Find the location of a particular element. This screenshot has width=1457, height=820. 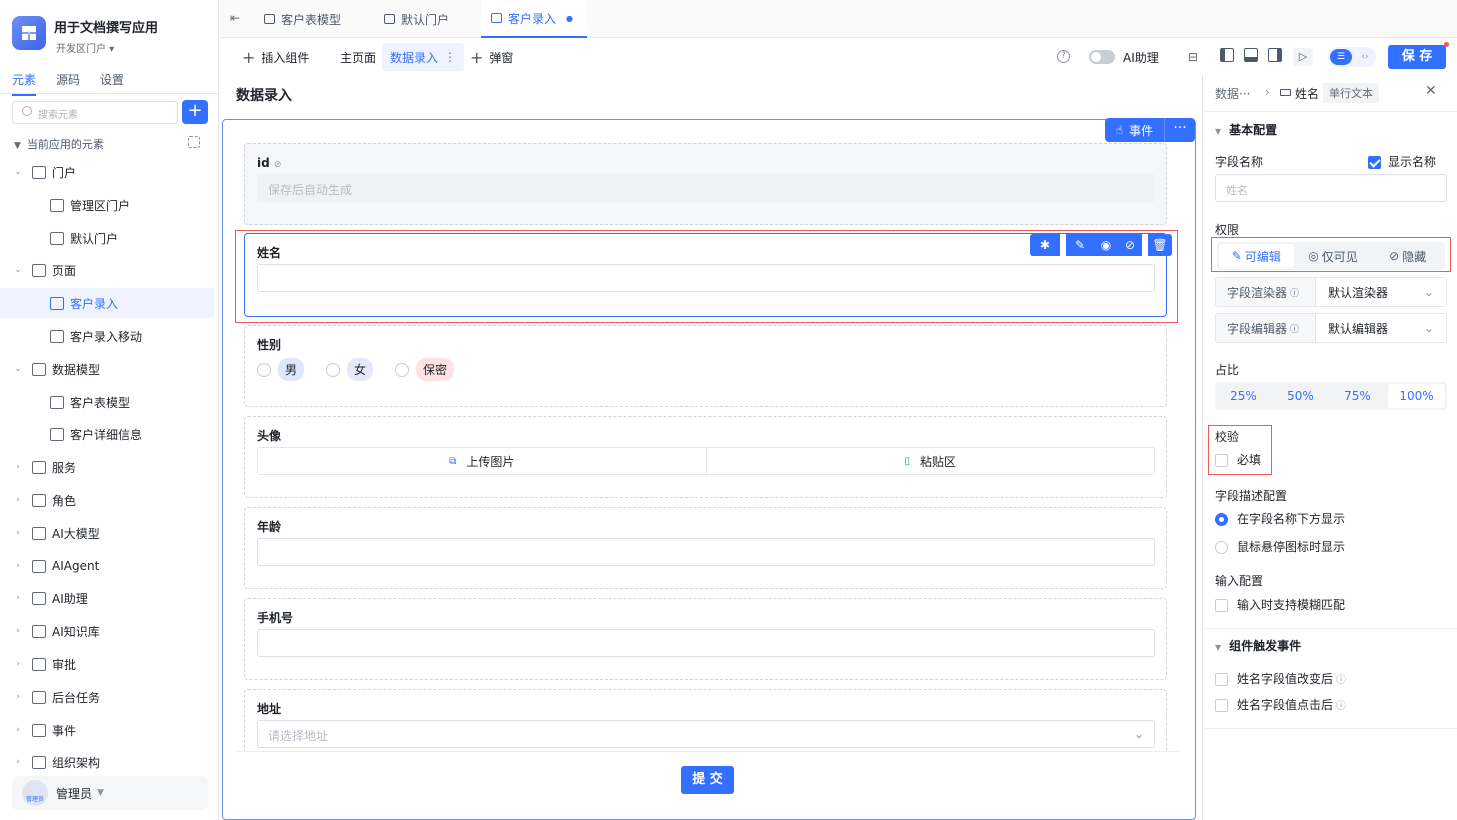

event-change-checkbox: 姓名字段值改变后 ⓘ is located at coordinates (1280, 678).